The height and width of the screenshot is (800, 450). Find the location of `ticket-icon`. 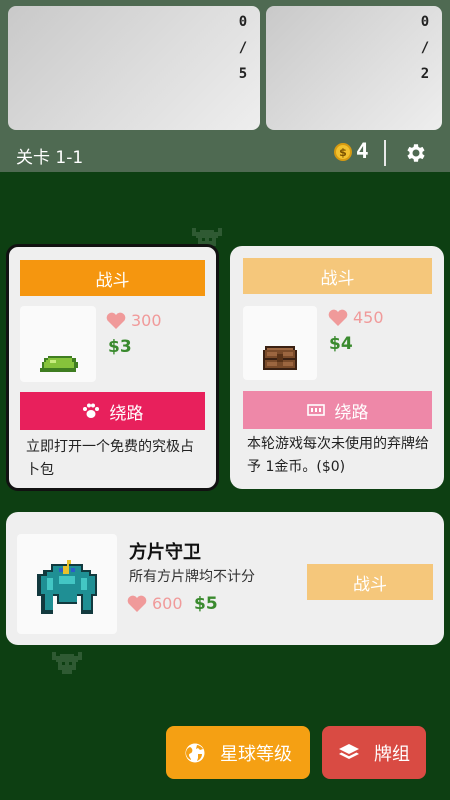

ticket-icon is located at coordinates (315, 410).